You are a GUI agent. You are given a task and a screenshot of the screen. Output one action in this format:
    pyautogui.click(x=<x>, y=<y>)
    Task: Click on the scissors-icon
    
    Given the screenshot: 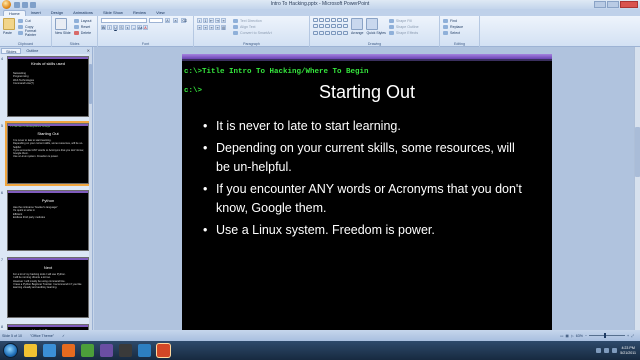 What is the action you would take?
    pyautogui.click(x=20, y=21)
    